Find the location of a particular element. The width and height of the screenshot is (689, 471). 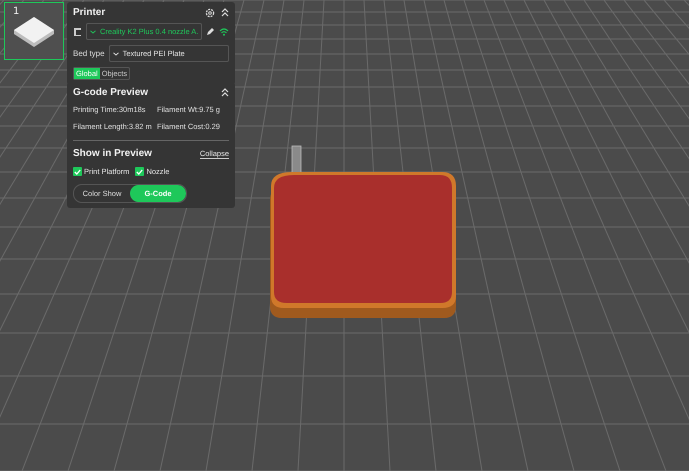

pencil-icon is located at coordinates (210, 31).